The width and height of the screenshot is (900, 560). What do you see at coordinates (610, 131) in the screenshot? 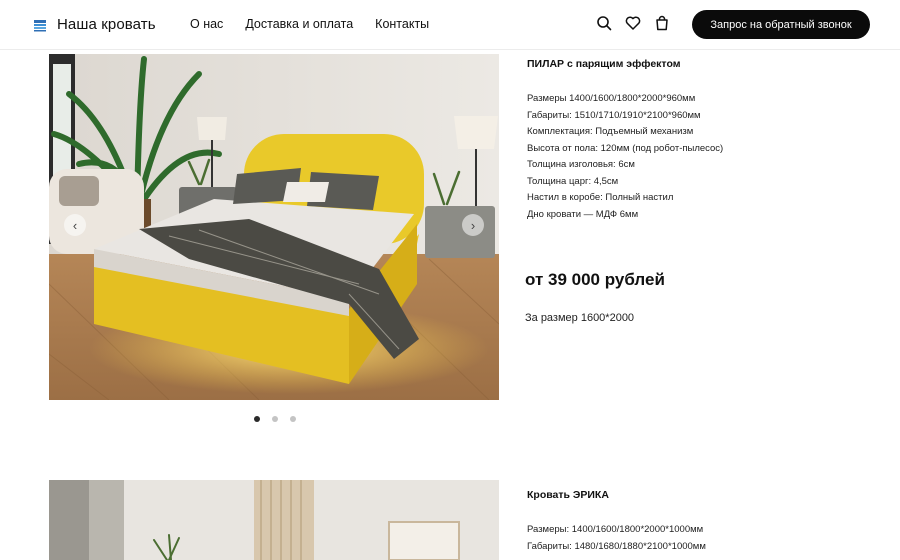
I see `spec-item: Комплектация: Подъемный механизм` at bounding box center [610, 131].